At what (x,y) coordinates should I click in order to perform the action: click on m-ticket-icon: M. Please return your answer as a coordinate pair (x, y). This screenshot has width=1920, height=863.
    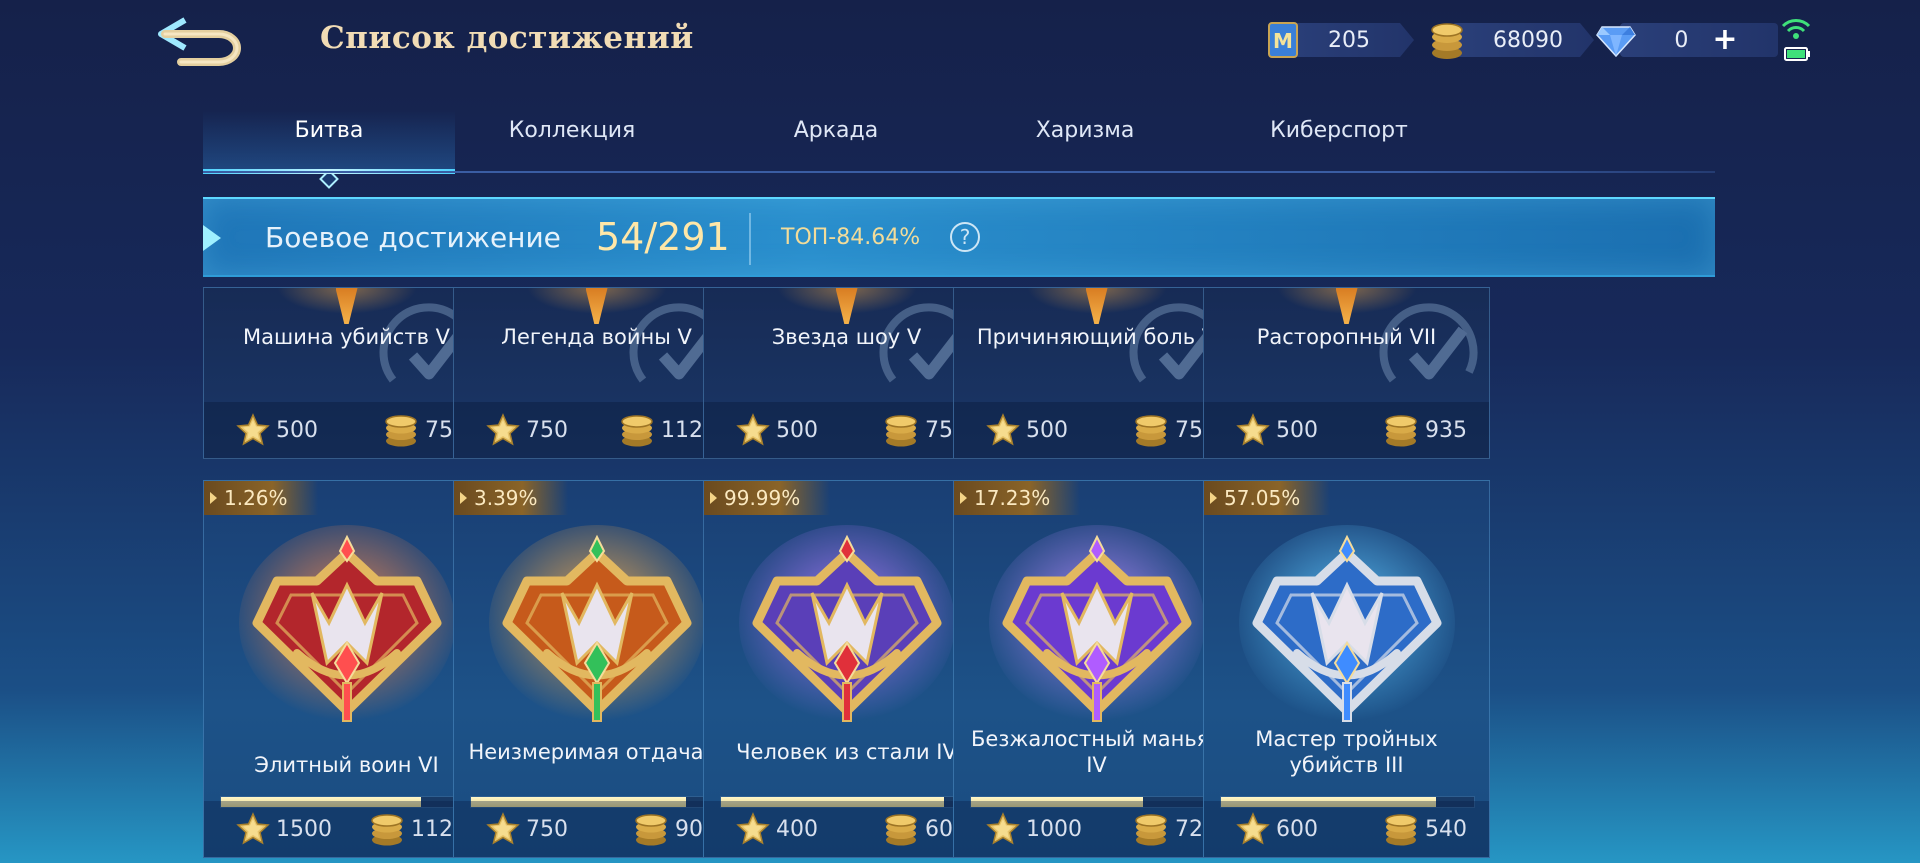
    Looking at the image, I should click on (1283, 40).